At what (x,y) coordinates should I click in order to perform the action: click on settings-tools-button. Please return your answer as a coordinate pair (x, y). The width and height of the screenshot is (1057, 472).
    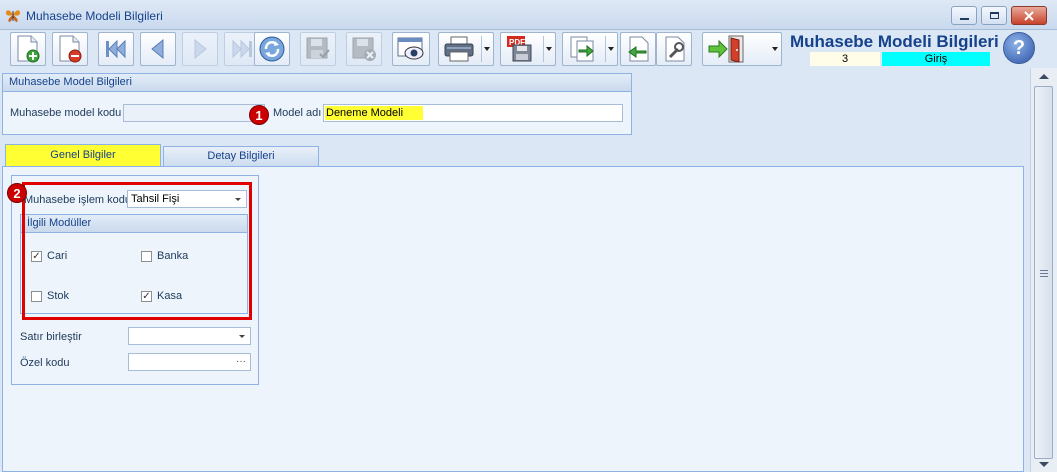
    Looking at the image, I should click on (674, 49).